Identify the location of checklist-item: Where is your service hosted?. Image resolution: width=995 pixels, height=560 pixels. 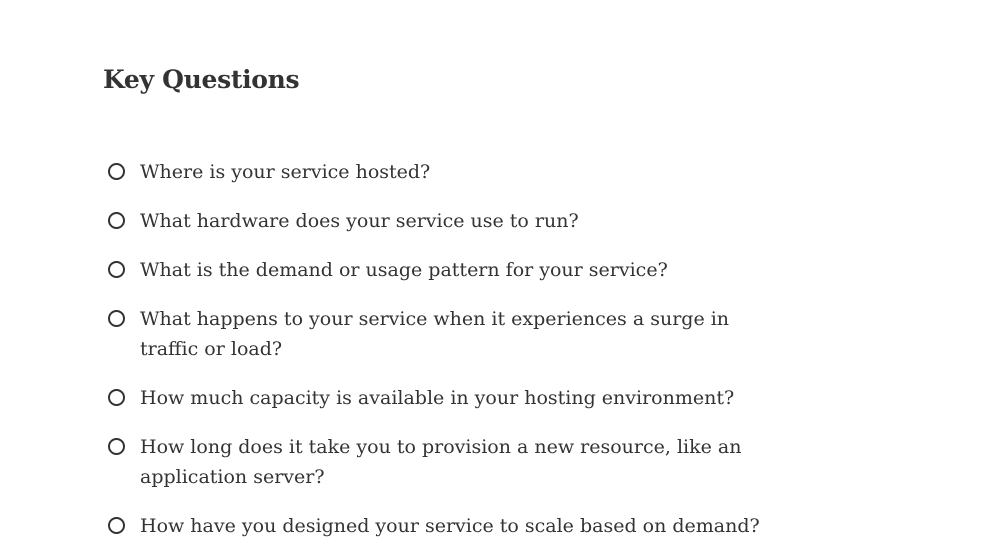
(453, 172).